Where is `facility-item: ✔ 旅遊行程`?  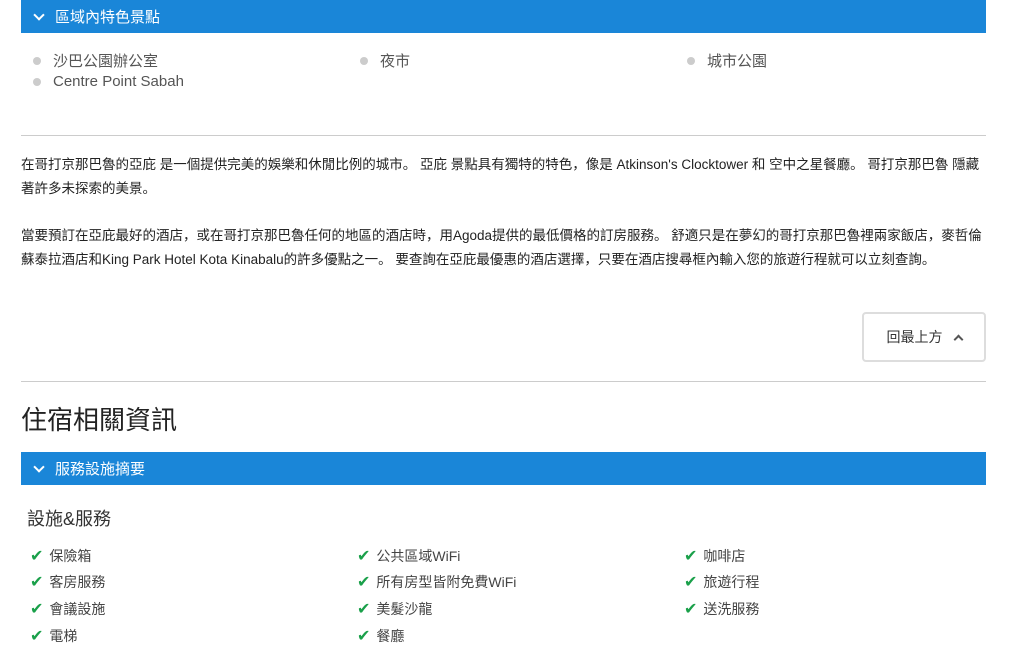 facility-item: ✔ 旅遊行程 is located at coordinates (721, 582).